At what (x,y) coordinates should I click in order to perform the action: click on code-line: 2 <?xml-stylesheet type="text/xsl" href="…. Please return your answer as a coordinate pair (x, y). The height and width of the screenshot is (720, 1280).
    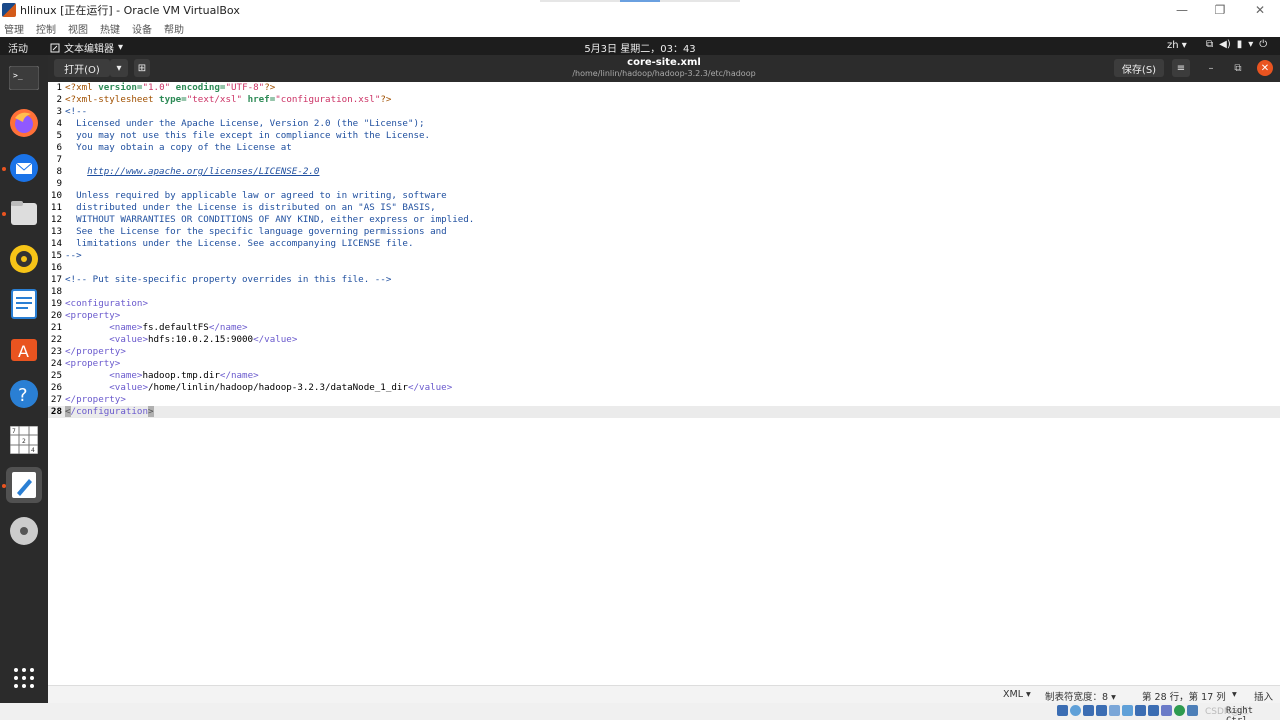
    Looking at the image, I should click on (664, 100).